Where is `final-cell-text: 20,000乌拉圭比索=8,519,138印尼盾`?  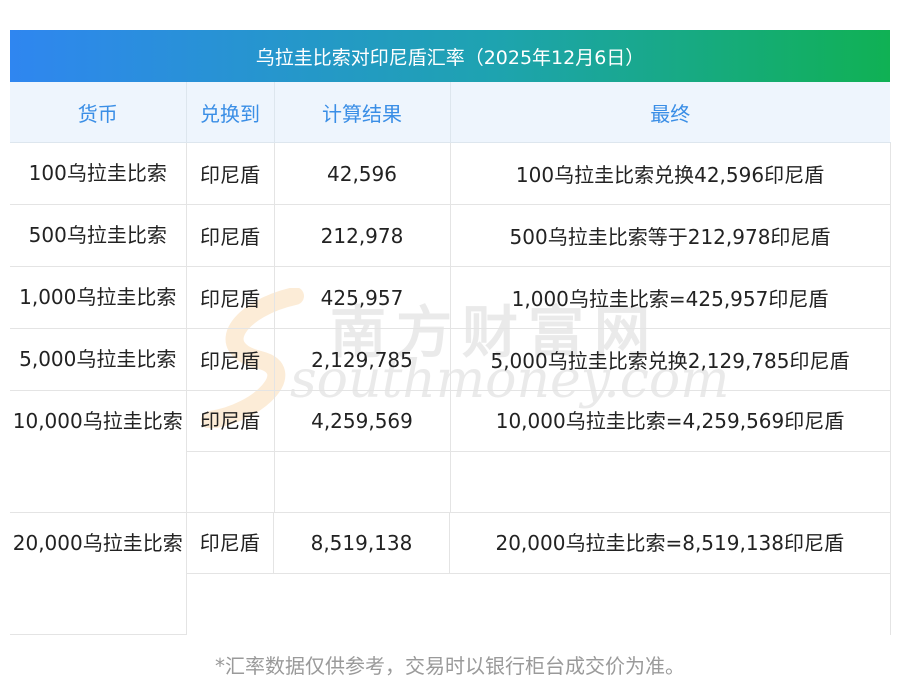
final-cell-text: 20,000乌拉圭比索=8,519,138印尼盾 is located at coordinates (670, 543).